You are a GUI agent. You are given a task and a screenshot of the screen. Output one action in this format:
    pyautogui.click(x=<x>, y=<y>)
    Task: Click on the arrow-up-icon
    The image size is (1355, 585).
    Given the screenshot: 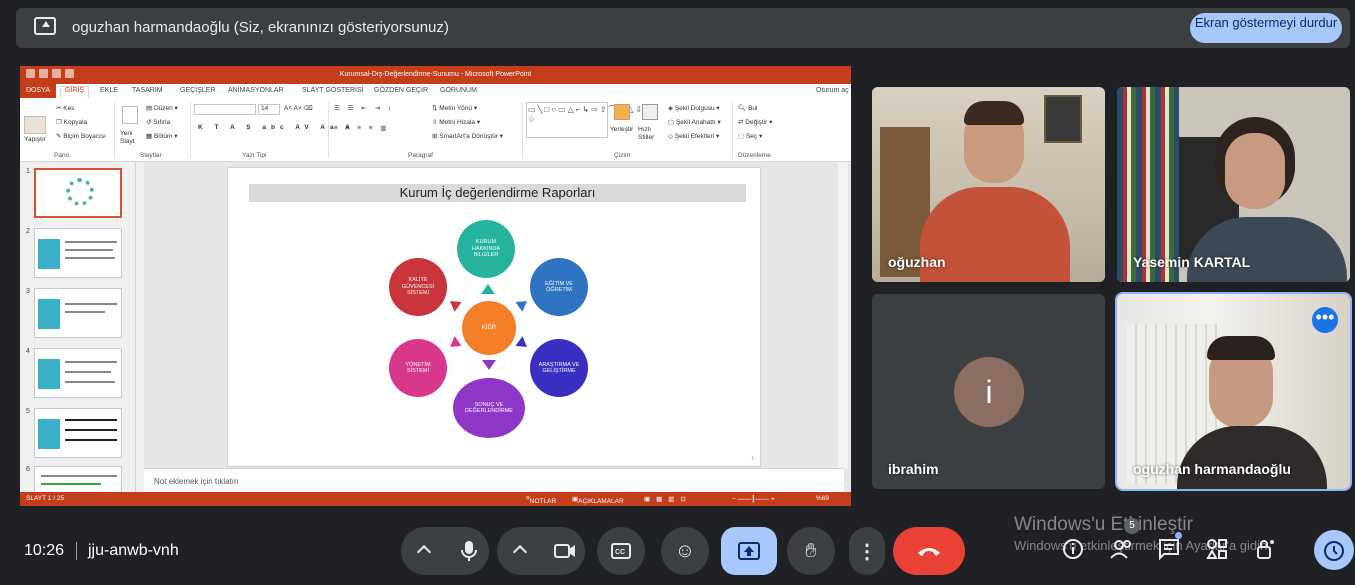 What is the action you would take?
    pyautogui.click(x=488, y=289)
    